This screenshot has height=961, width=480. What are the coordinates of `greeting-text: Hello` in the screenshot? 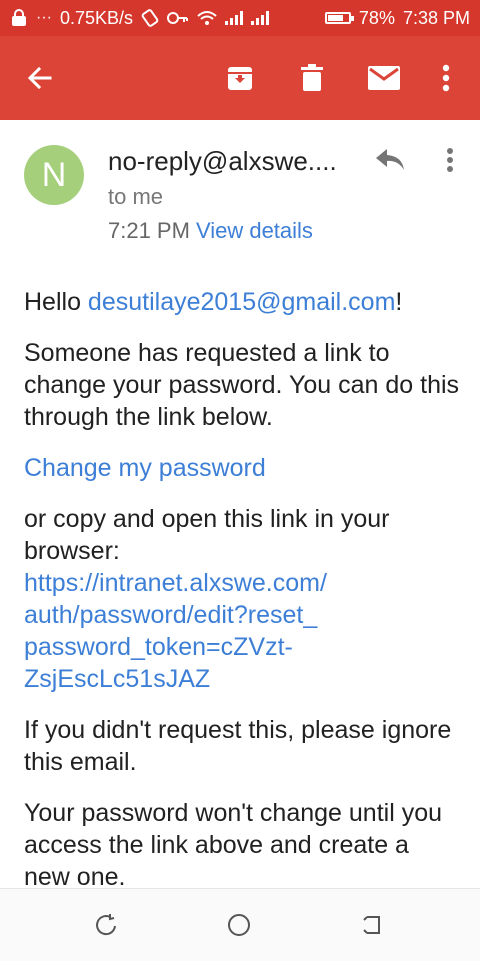 It's located at (56, 302).